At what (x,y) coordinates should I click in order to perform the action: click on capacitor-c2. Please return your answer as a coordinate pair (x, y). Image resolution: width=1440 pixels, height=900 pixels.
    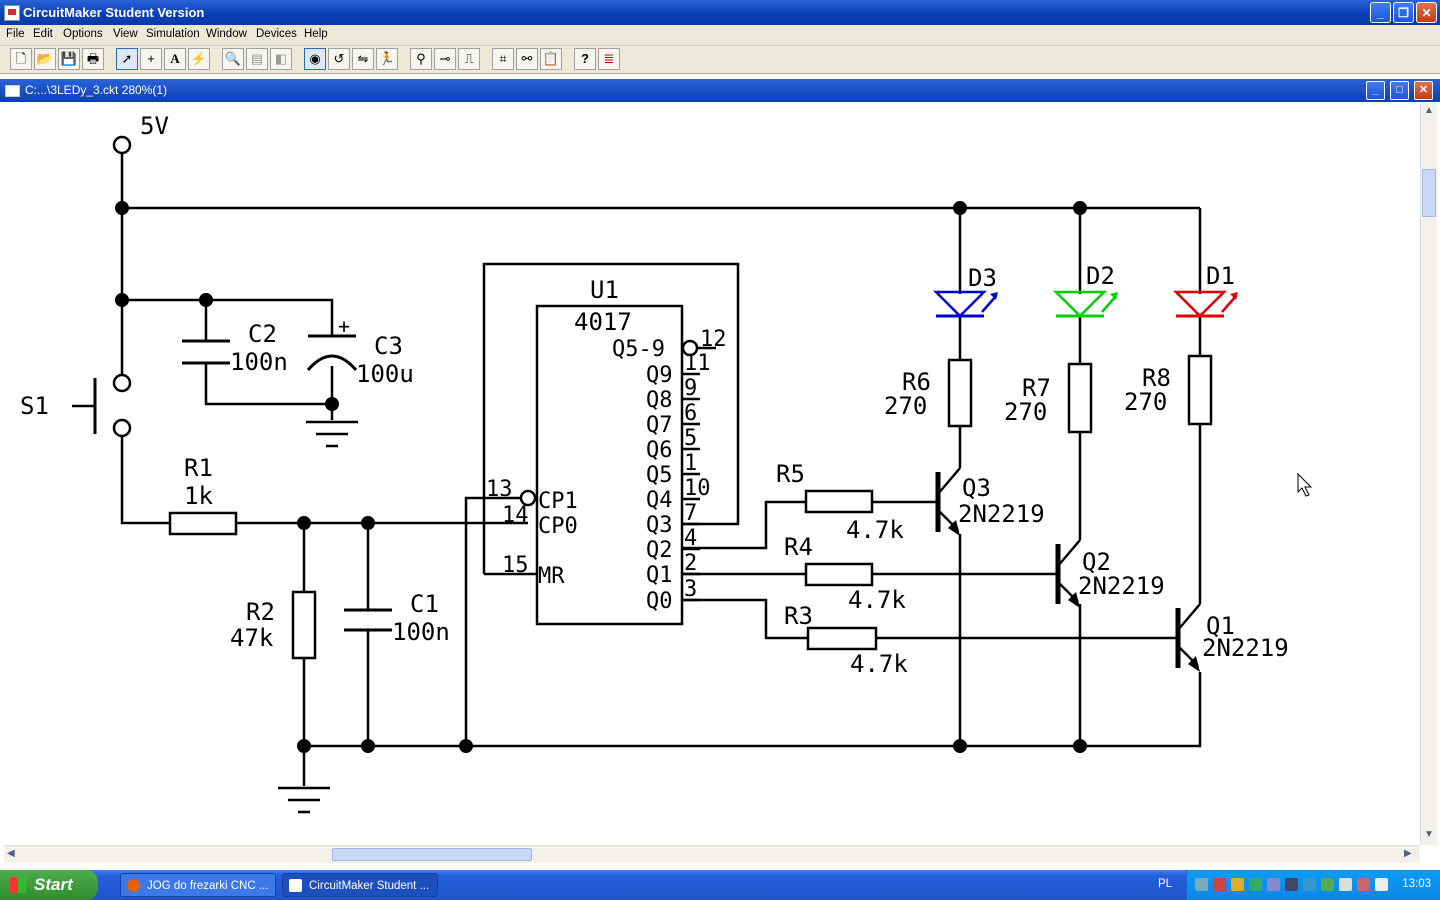
    Looking at the image, I should click on (206, 352).